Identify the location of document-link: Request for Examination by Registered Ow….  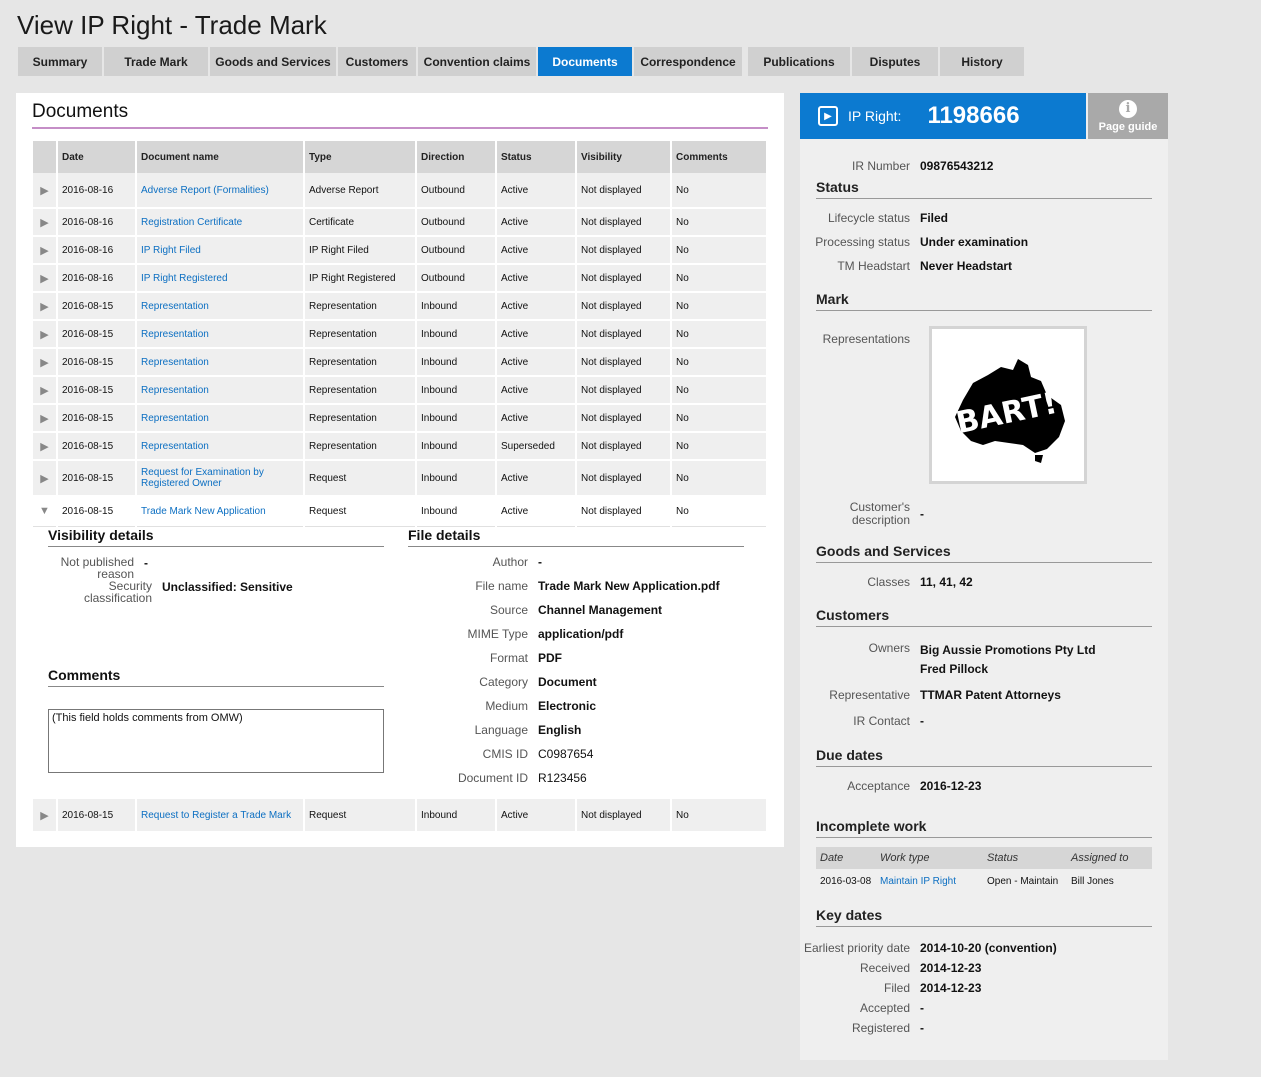
(202, 478).